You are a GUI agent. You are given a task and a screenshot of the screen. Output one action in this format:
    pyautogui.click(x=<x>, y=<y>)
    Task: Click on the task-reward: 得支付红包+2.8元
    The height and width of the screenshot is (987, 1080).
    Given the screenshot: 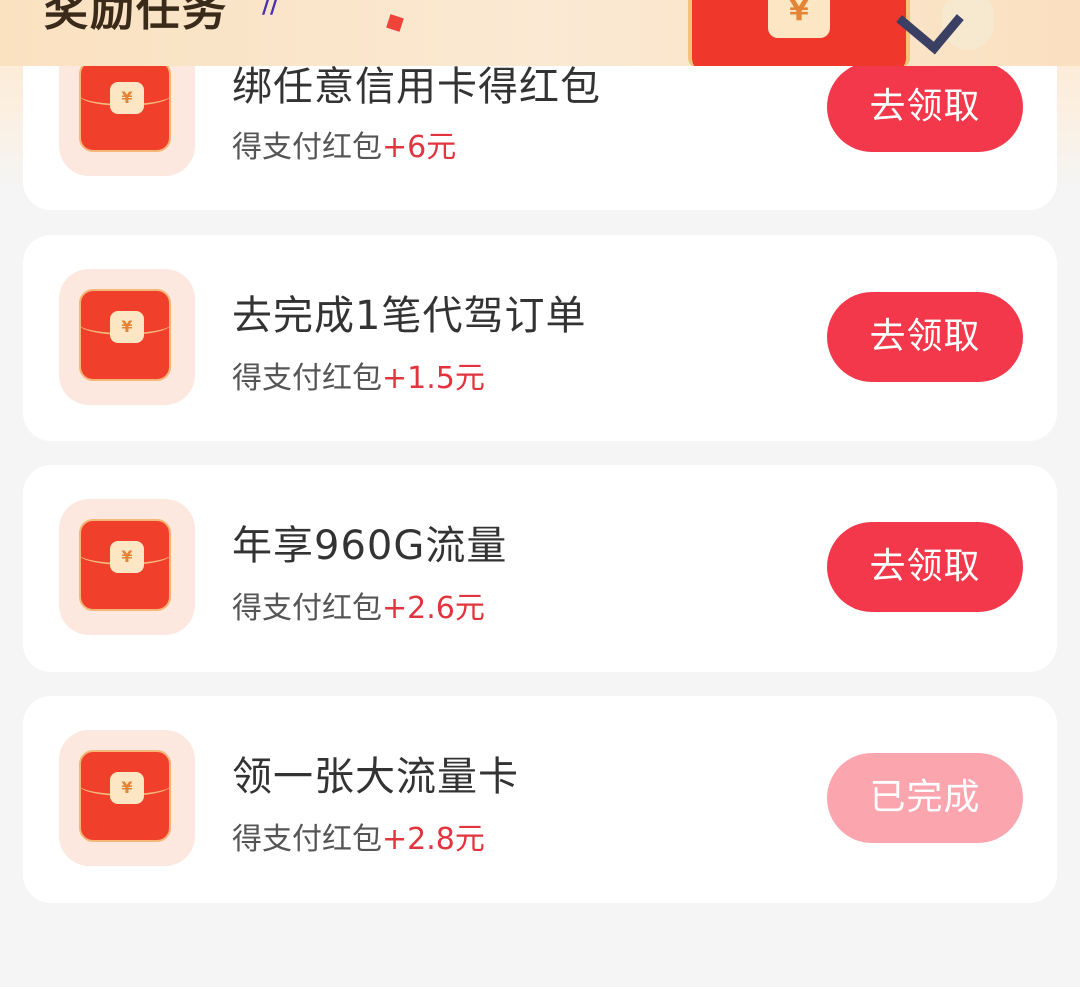 What is the action you would take?
    pyautogui.click(x=358, y=836)
    